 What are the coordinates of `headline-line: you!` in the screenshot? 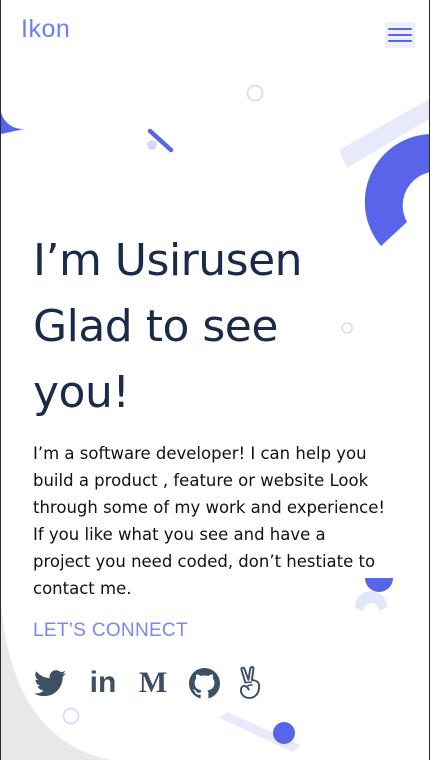 It's located at (81, 392).